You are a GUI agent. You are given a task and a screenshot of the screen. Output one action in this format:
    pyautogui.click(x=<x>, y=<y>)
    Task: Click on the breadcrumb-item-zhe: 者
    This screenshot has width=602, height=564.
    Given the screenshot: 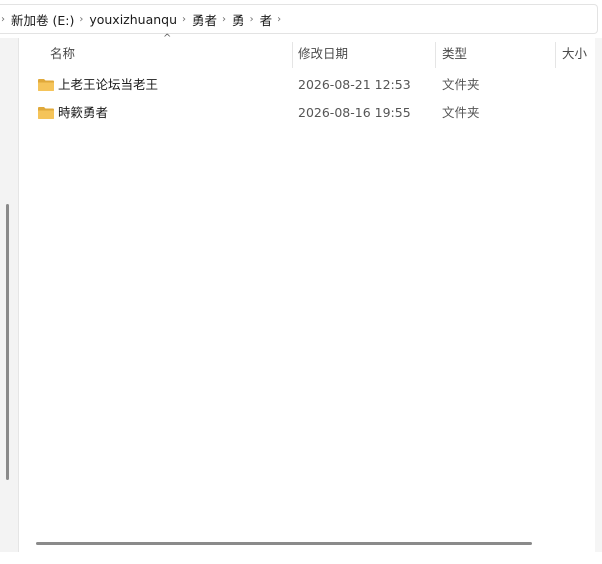 What is the action you would take?
    pyautogui.click(x=266, y=19)
    